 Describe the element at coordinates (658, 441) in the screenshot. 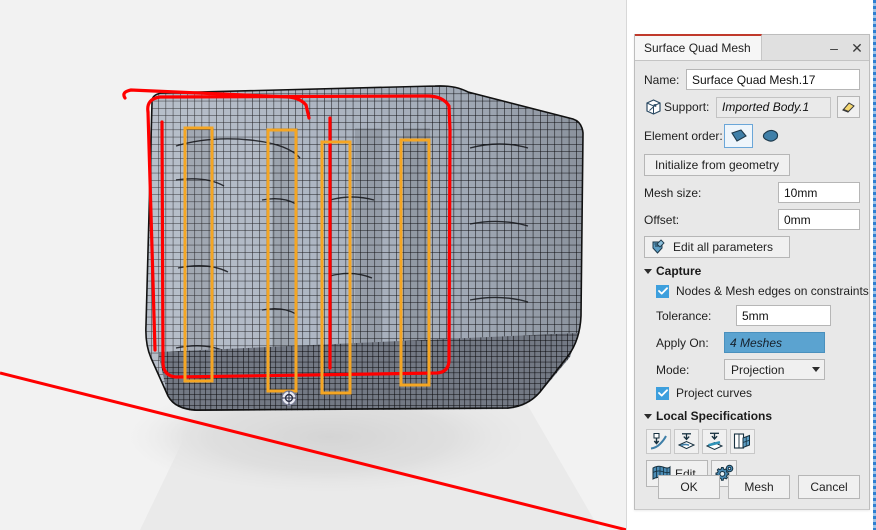

I see `local-mesh-size-icon` at that location.